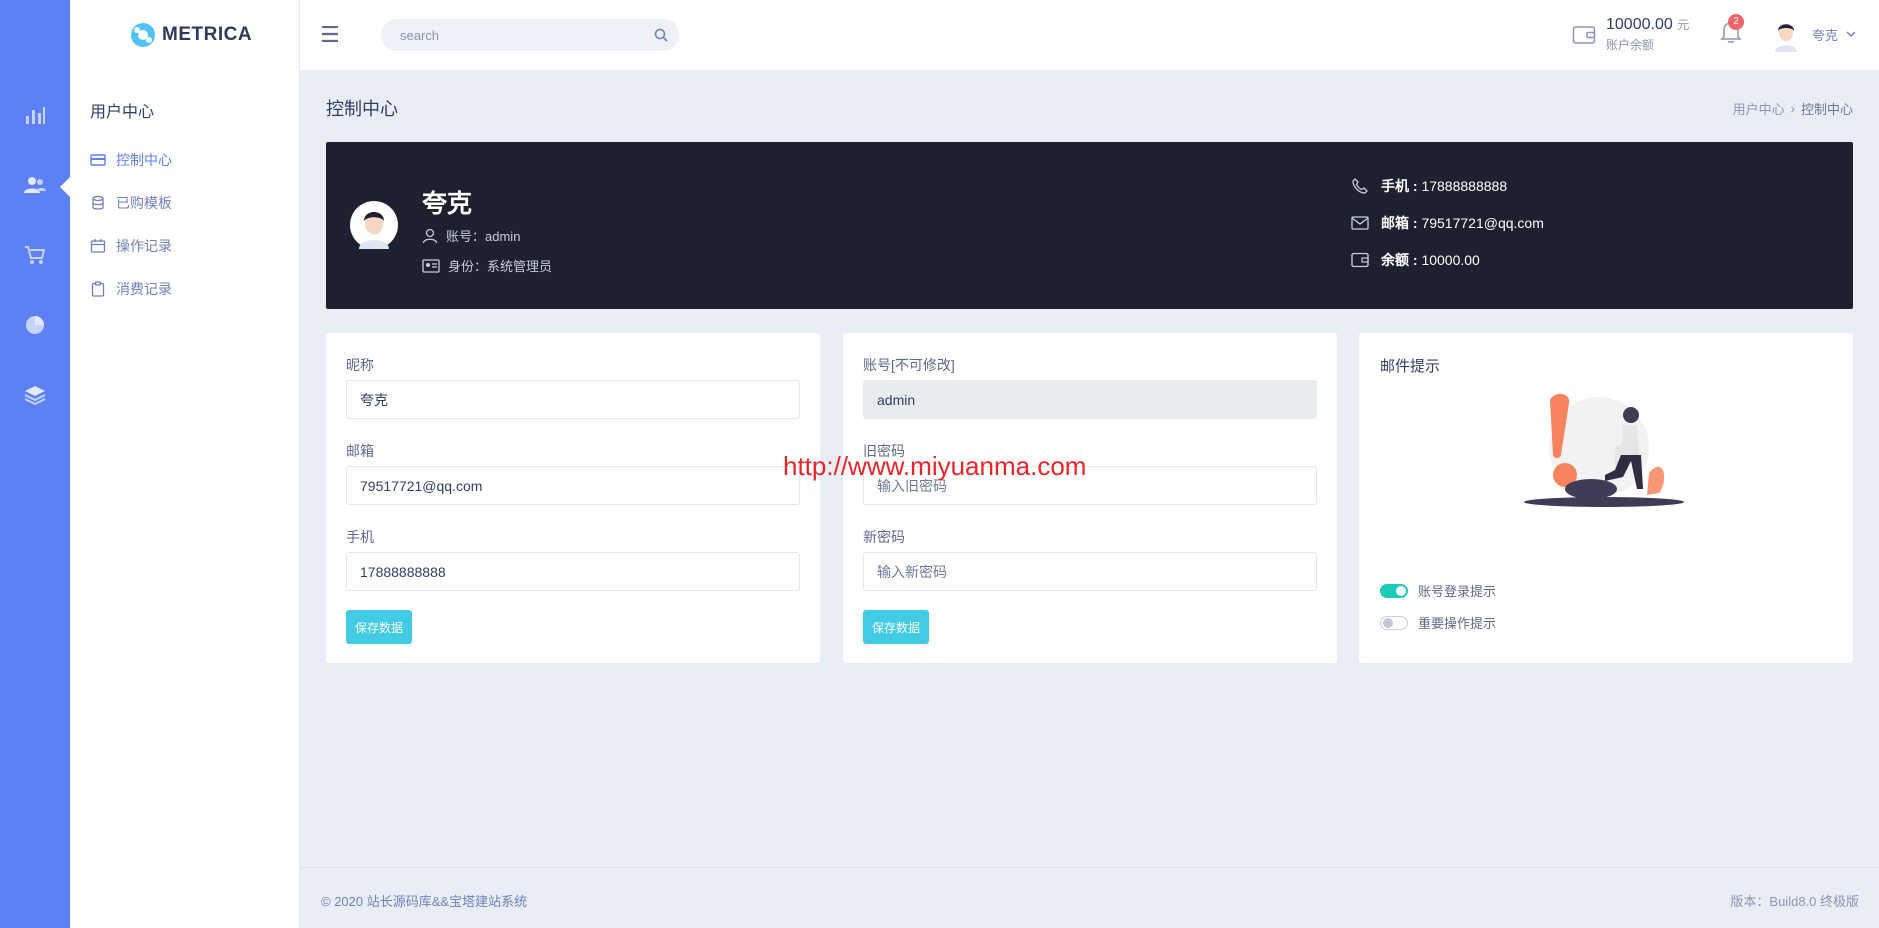 This screenshot has width=1879, height=928. What do you see at coordinates (144, 245) in the screenshot?
I see `sidebar-item-label: 操作记录` at bounding box center [144, 245].